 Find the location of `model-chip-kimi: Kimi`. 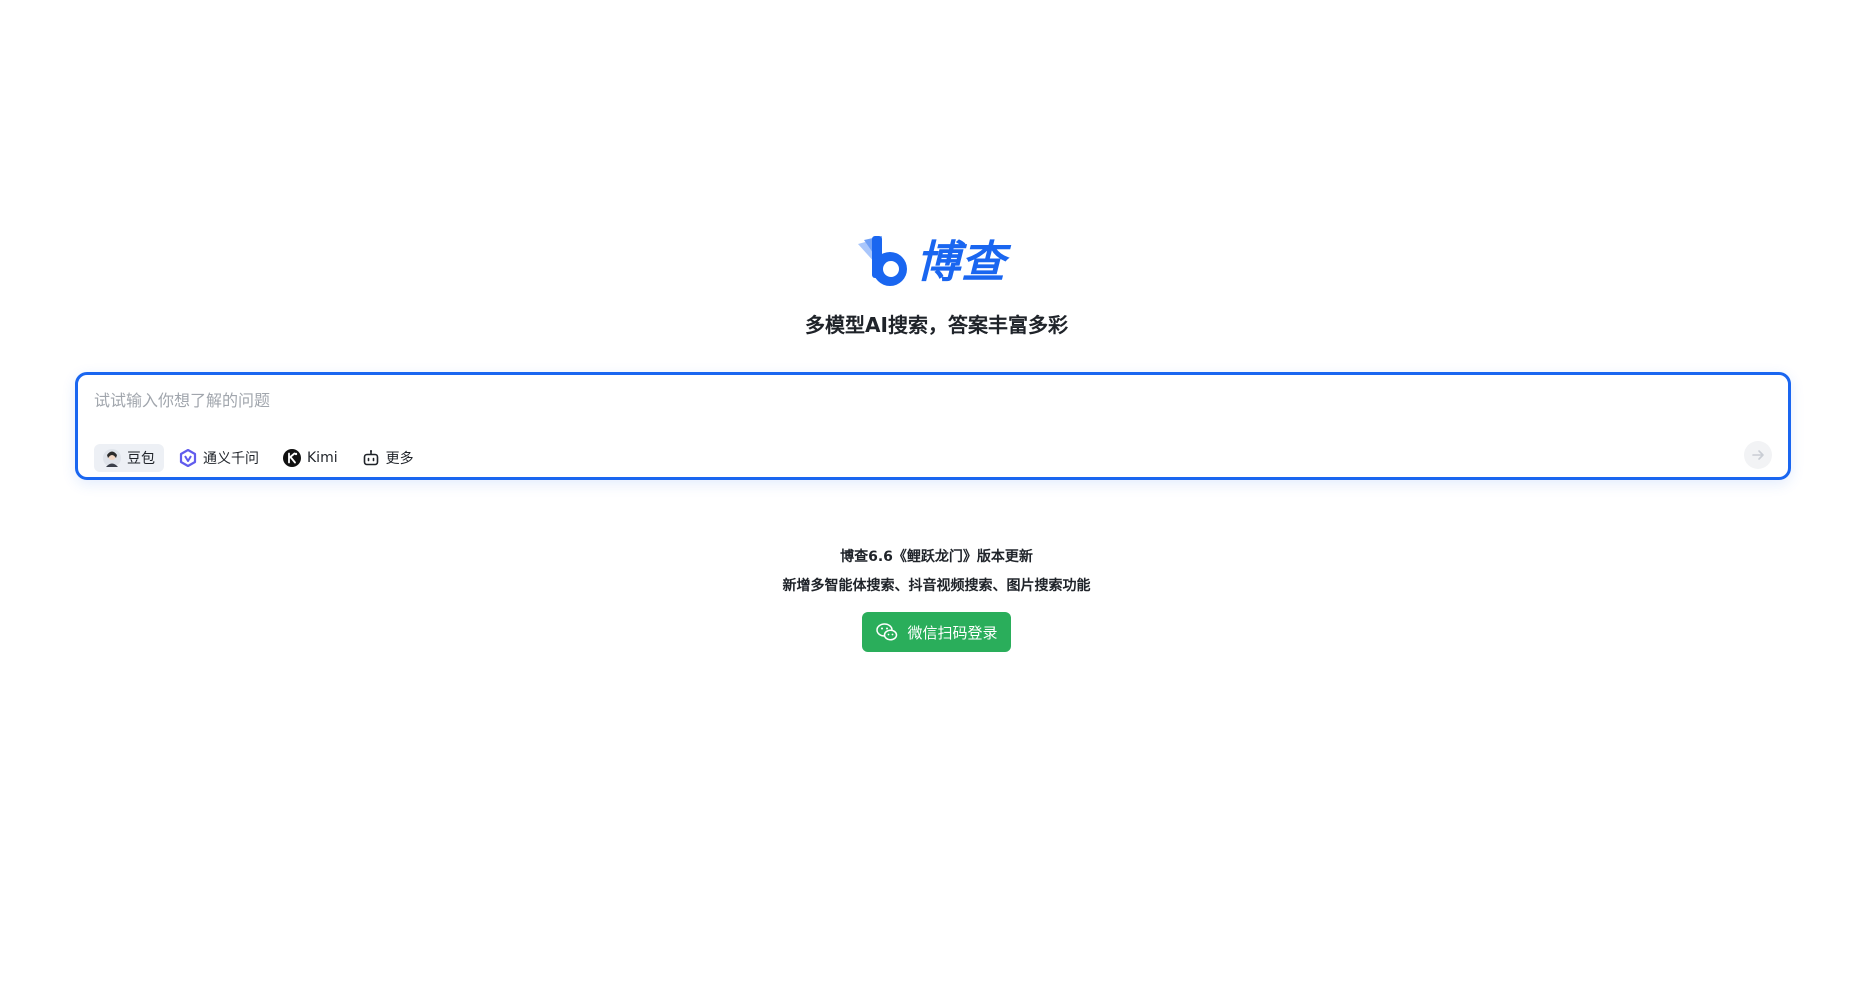

model-chip-kimi: Kimi is located at coordinates (310, 458).